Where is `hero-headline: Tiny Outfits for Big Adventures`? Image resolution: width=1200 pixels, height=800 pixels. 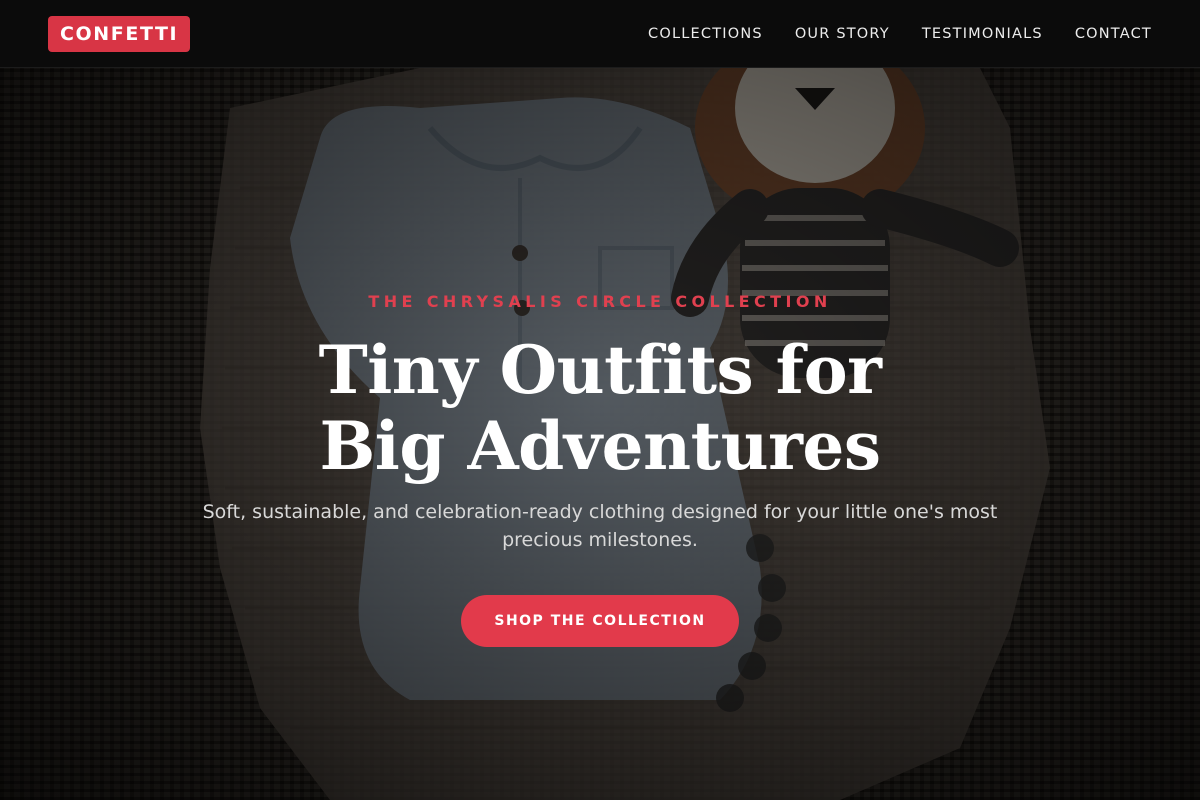
hero-headline: Tiny Outfits for Big Adventures is located at coordinates (600, 408).